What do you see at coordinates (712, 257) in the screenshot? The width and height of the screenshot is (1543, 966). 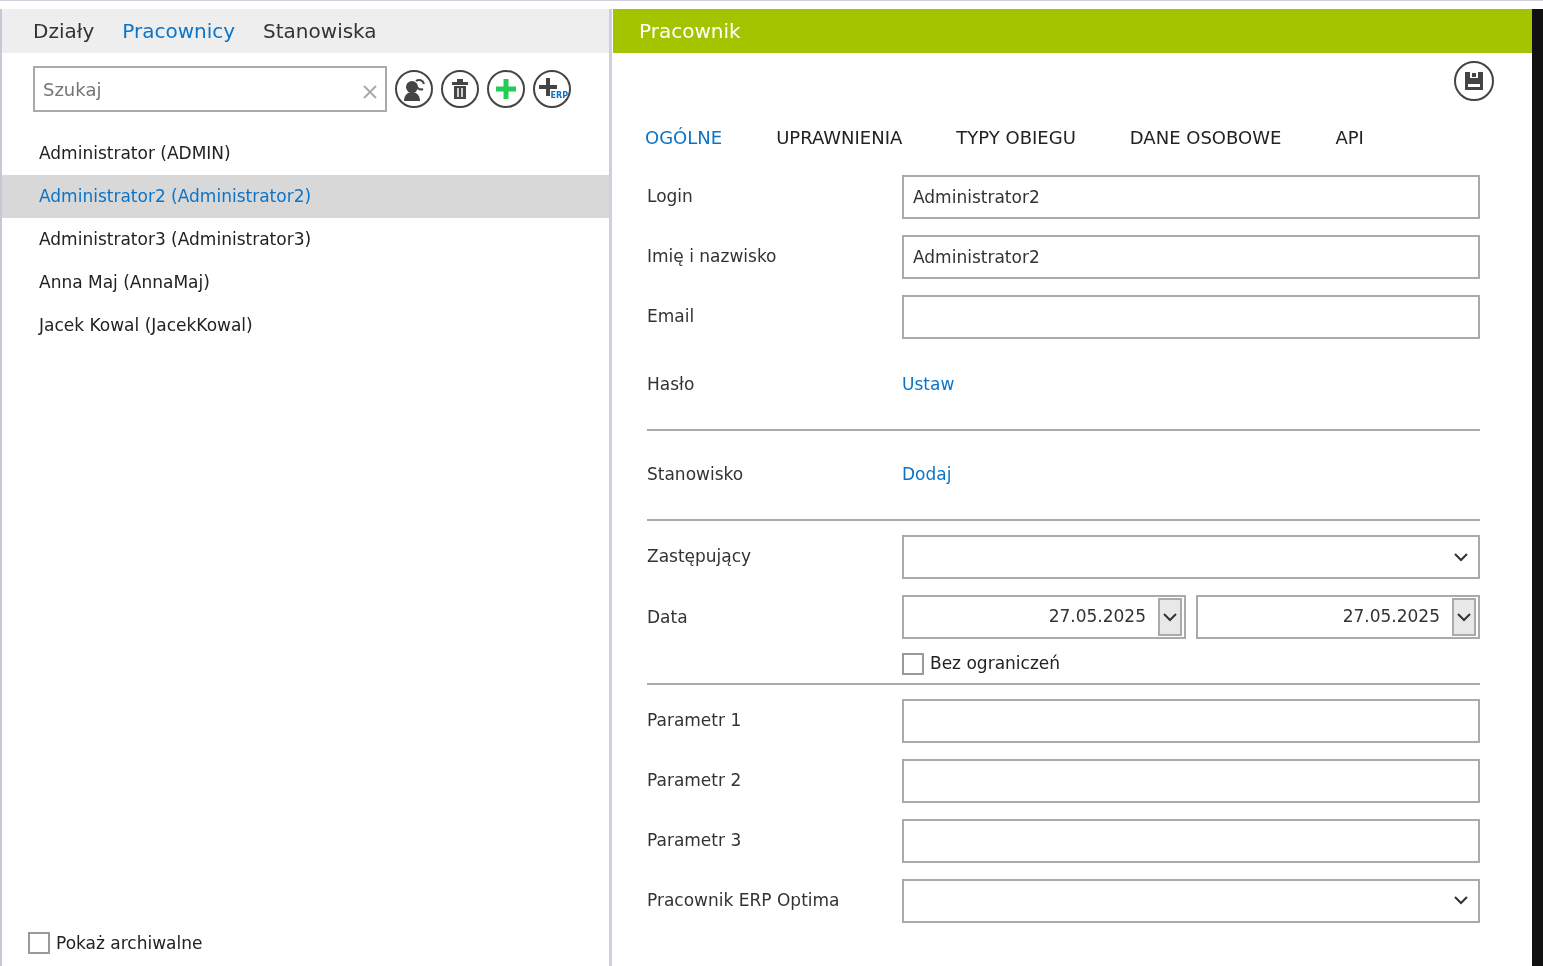 I see `field-label: Imię i nazwisko` at bounding box center [712, 257].